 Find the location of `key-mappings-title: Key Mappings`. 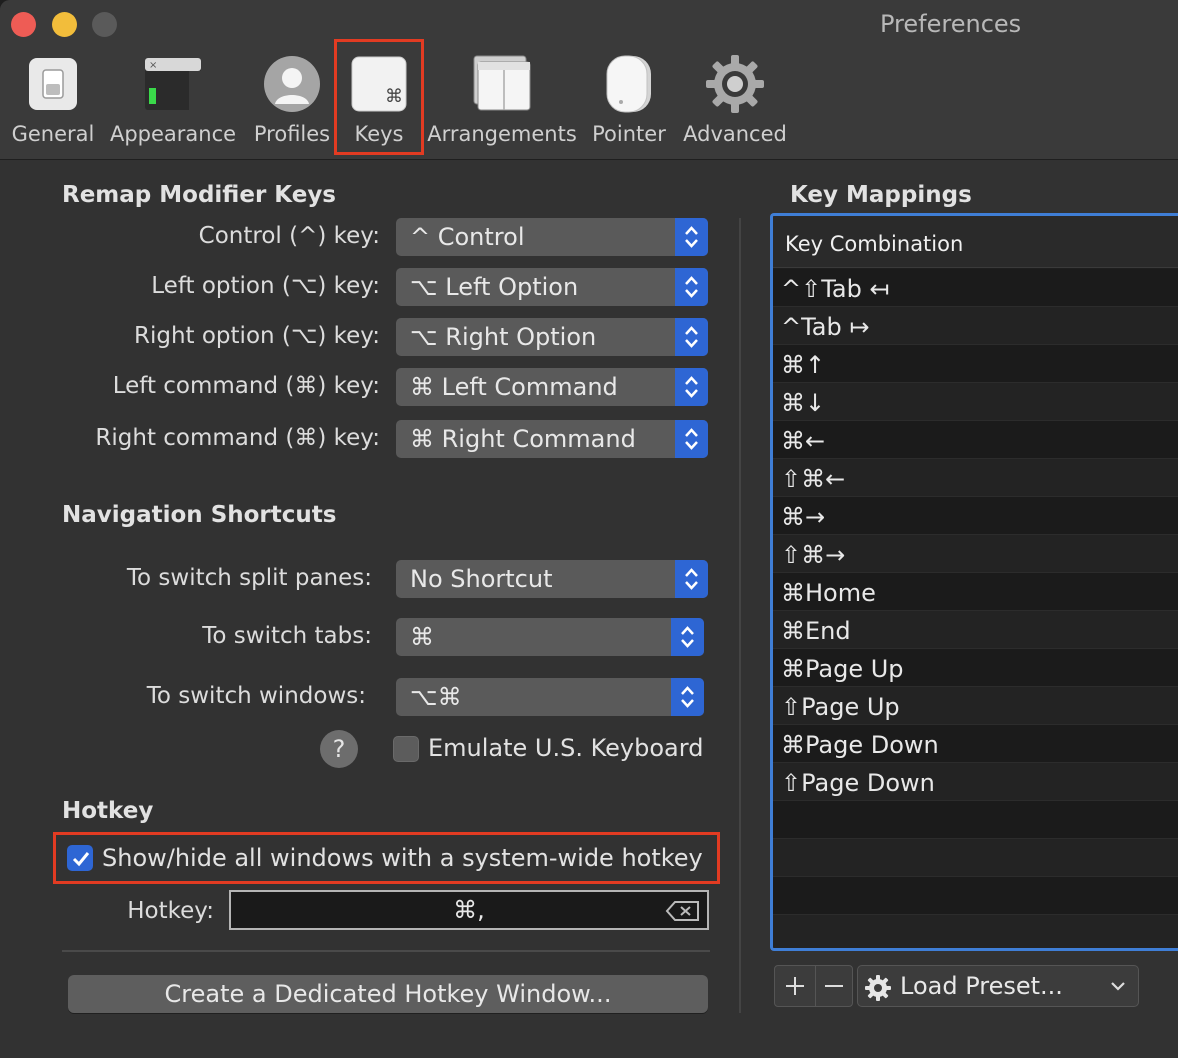

key-mappings-title: Key Mappings is located at coordinates (881, 195).